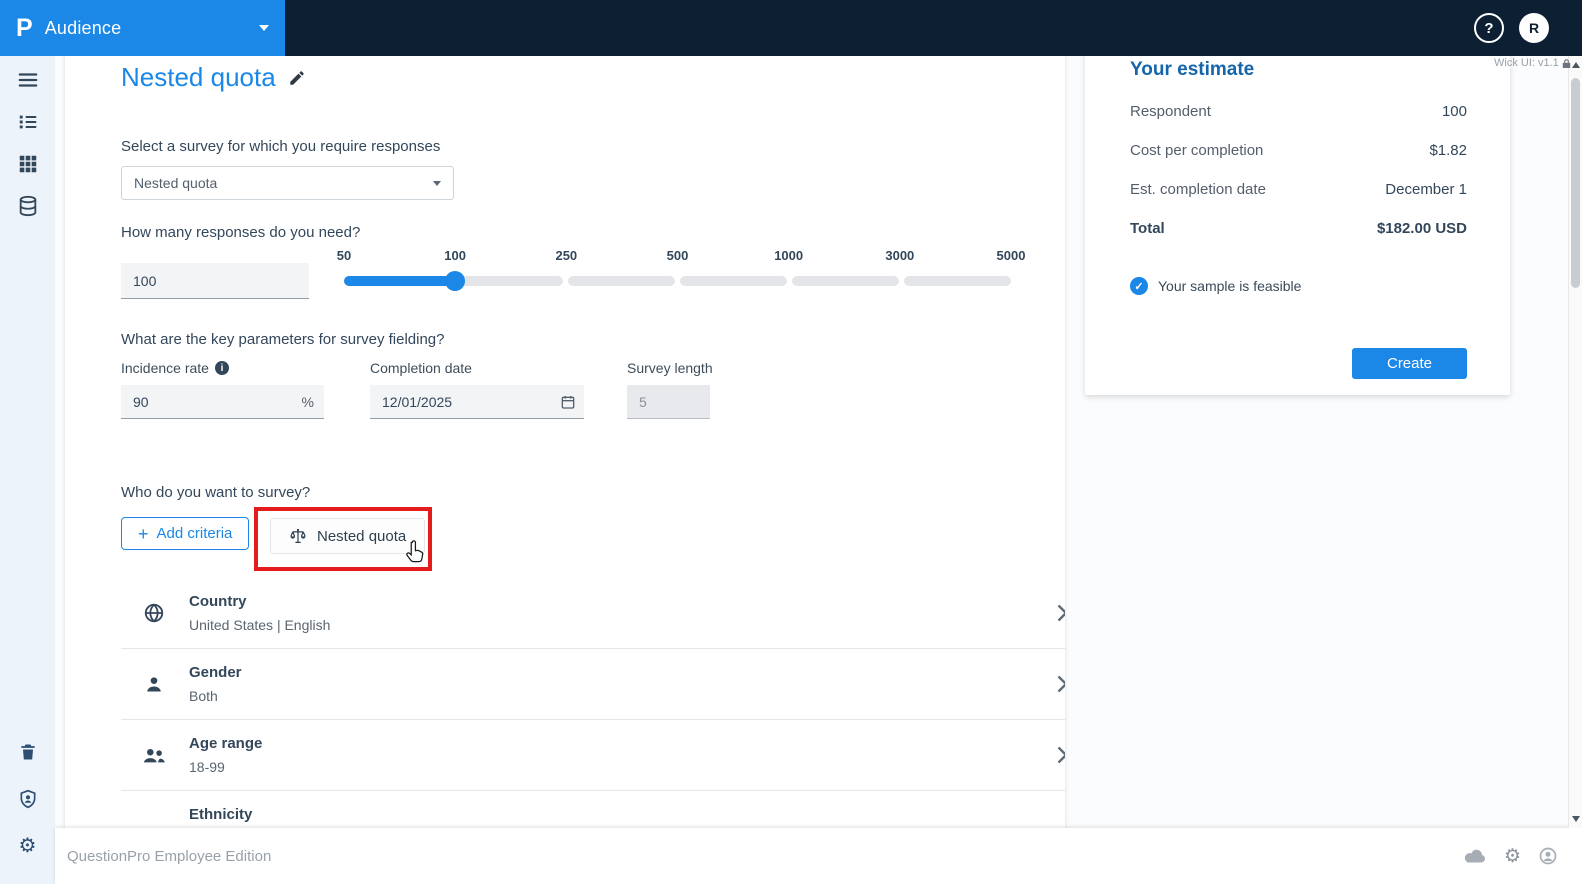 The width and height of the screenshot is (1582, 884). What do you see at coordinates (1298, 111) in the screenshot?
I see `estimate-row-respondent: Respondent 100` at bounding box center [1298, 111].